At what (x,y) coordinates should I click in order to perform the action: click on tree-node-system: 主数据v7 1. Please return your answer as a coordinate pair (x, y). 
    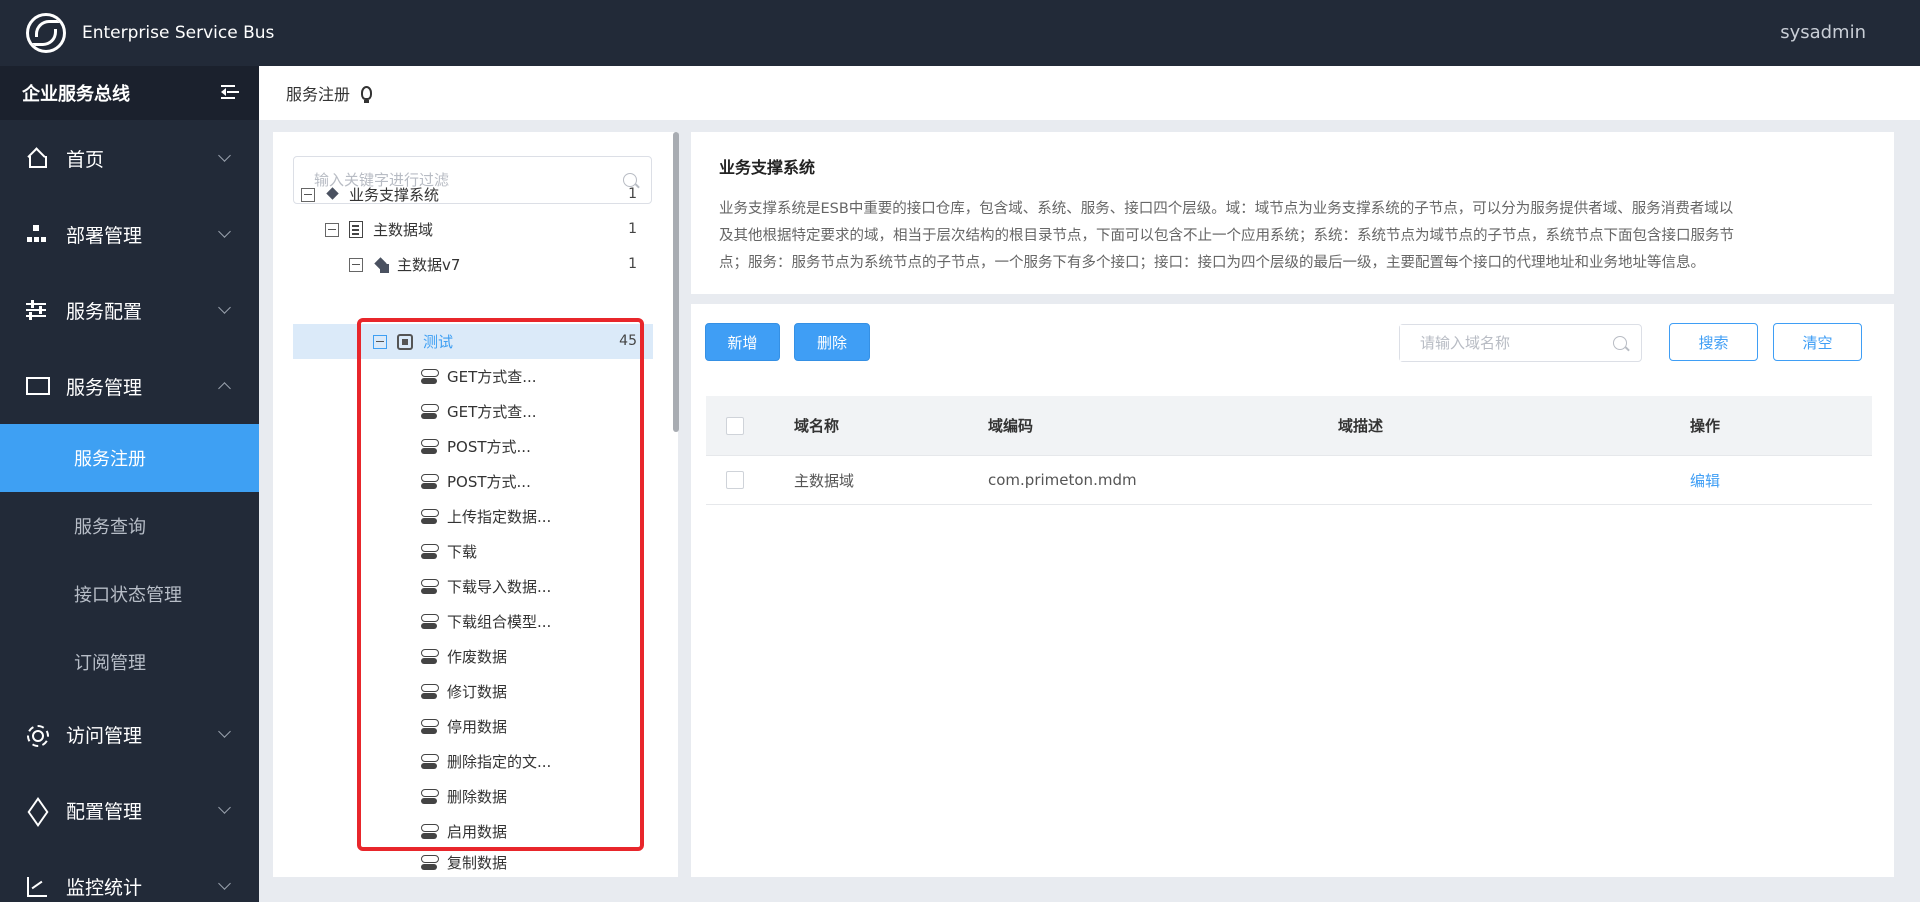
    Looking at the image, I should click on (501, 264).